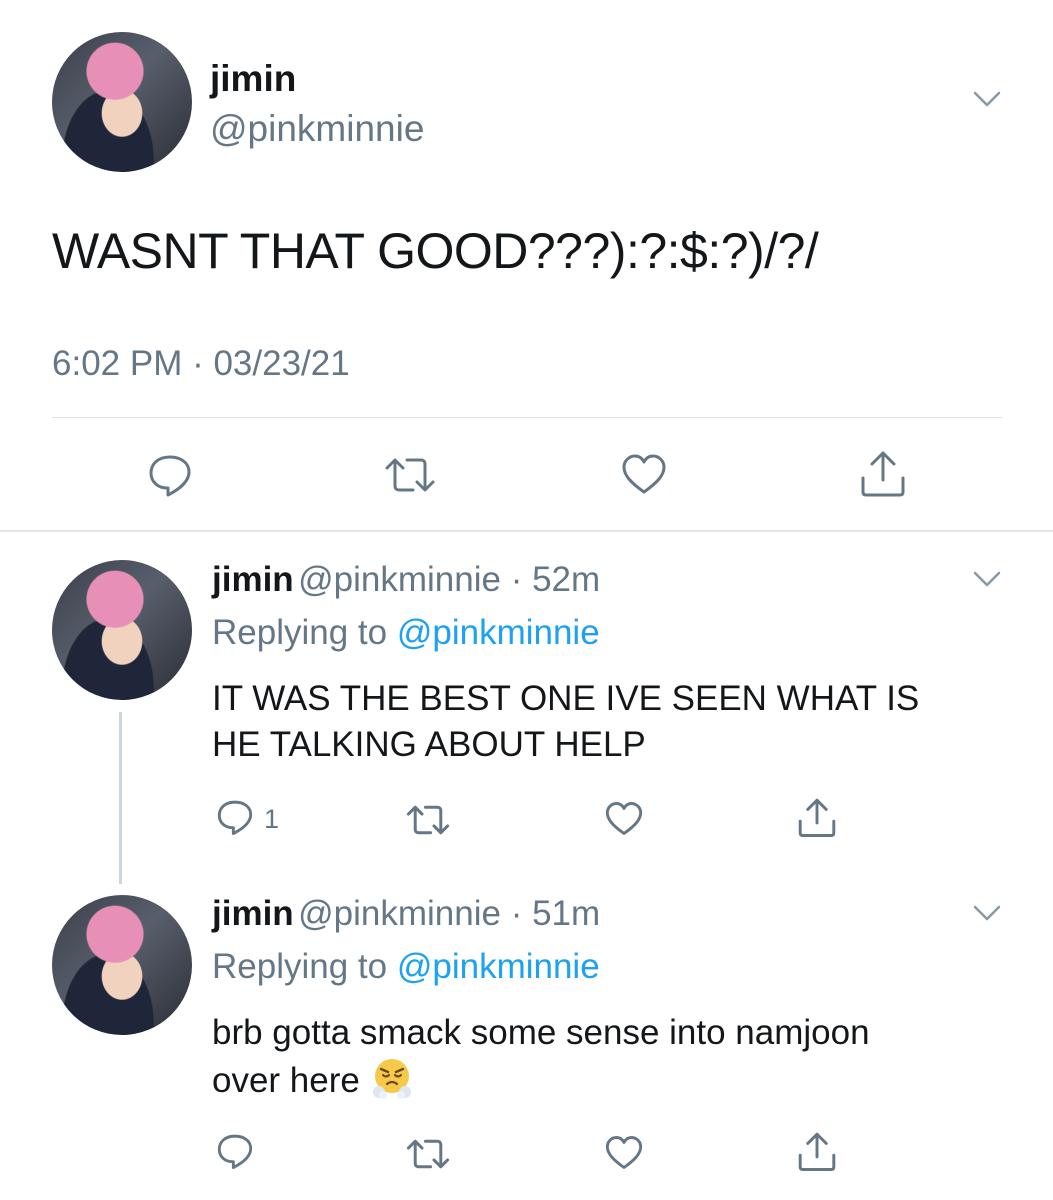 Image resolution: width=1053 pixels, height=1200 pixels. Describe the element at coordinates (449, 913) in the screenshot. I see `author-meta: @pinkminnie · 51m` at that location.